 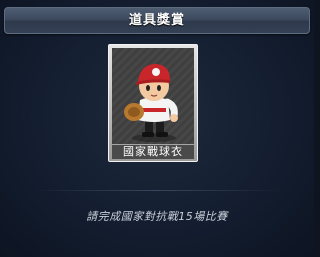 What do you see at coordinates (157, 216) in the screenshot?
I see `requirement-text: 請完成國家對抗戰15場比賽` at bounding box center [157, 216].